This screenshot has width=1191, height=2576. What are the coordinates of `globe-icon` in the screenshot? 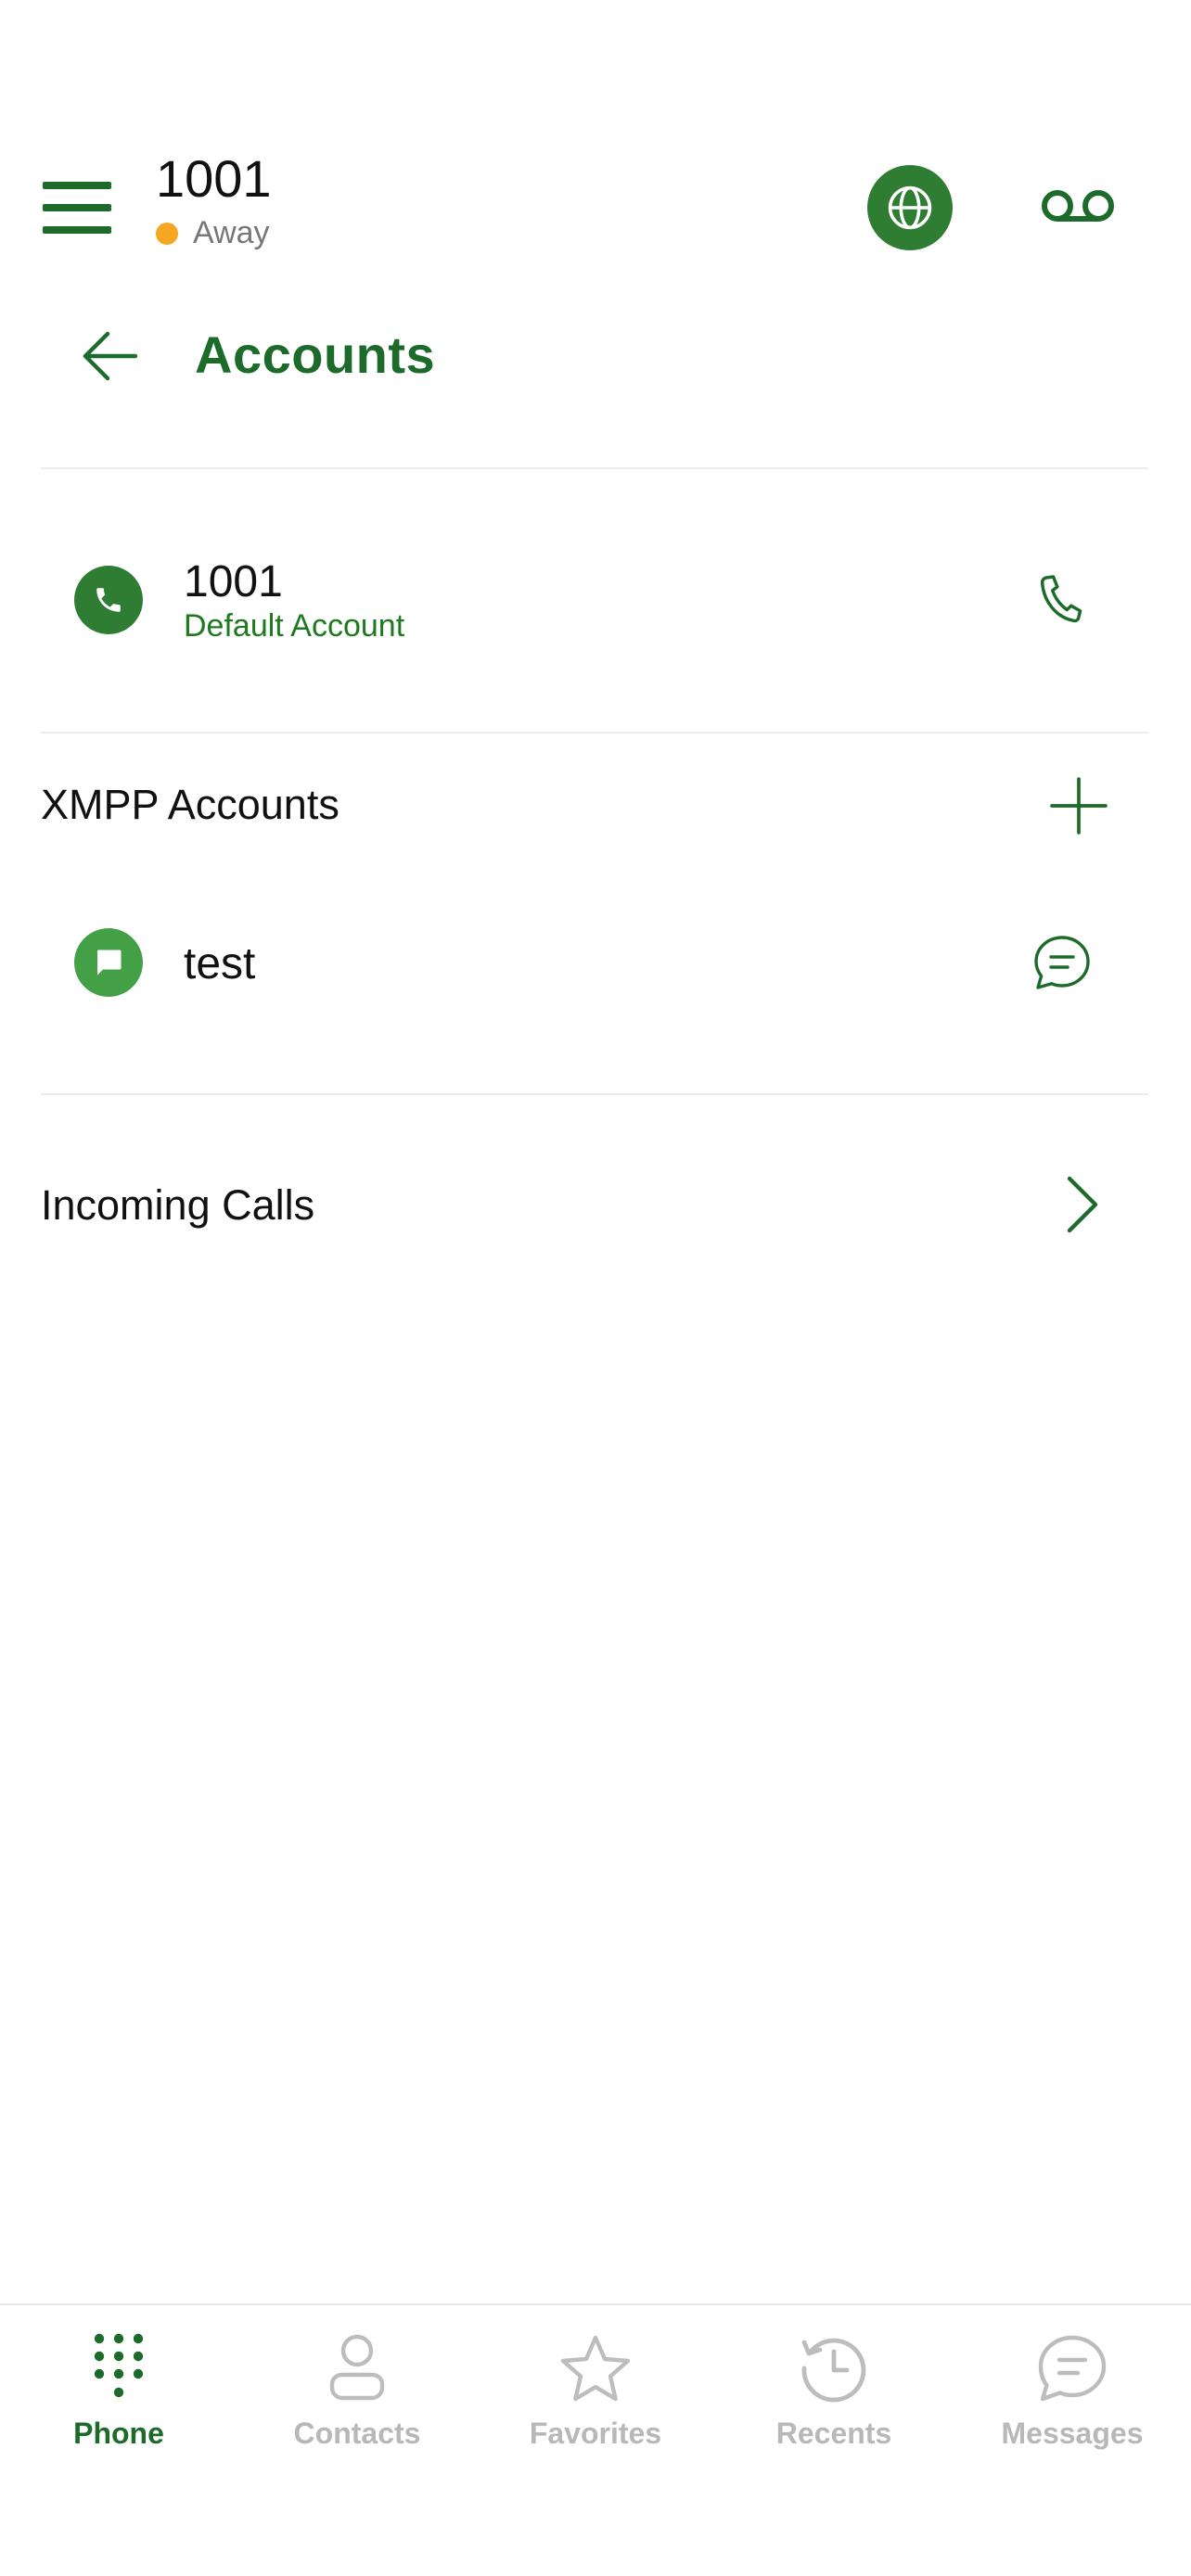 It's located at (910, 207).